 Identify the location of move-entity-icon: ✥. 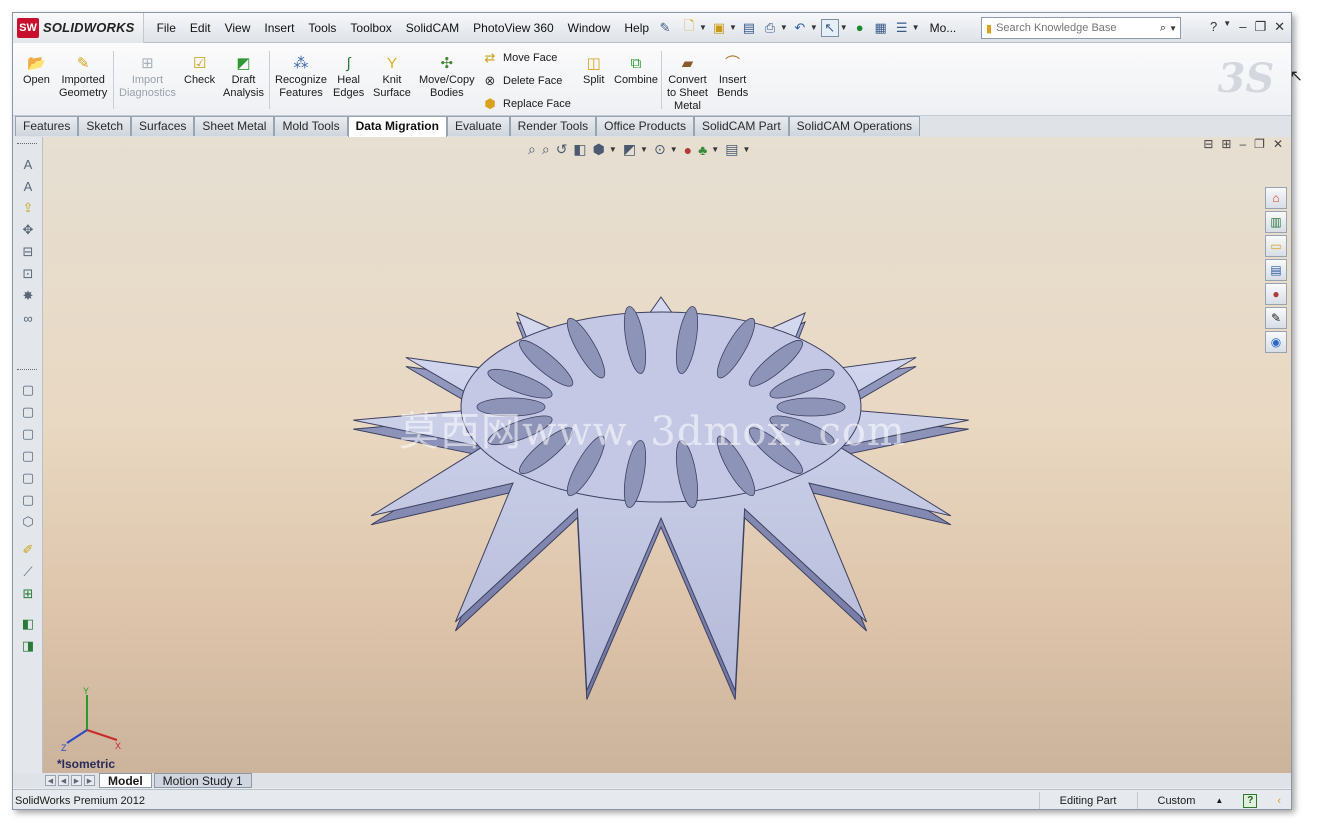
(28, 230).